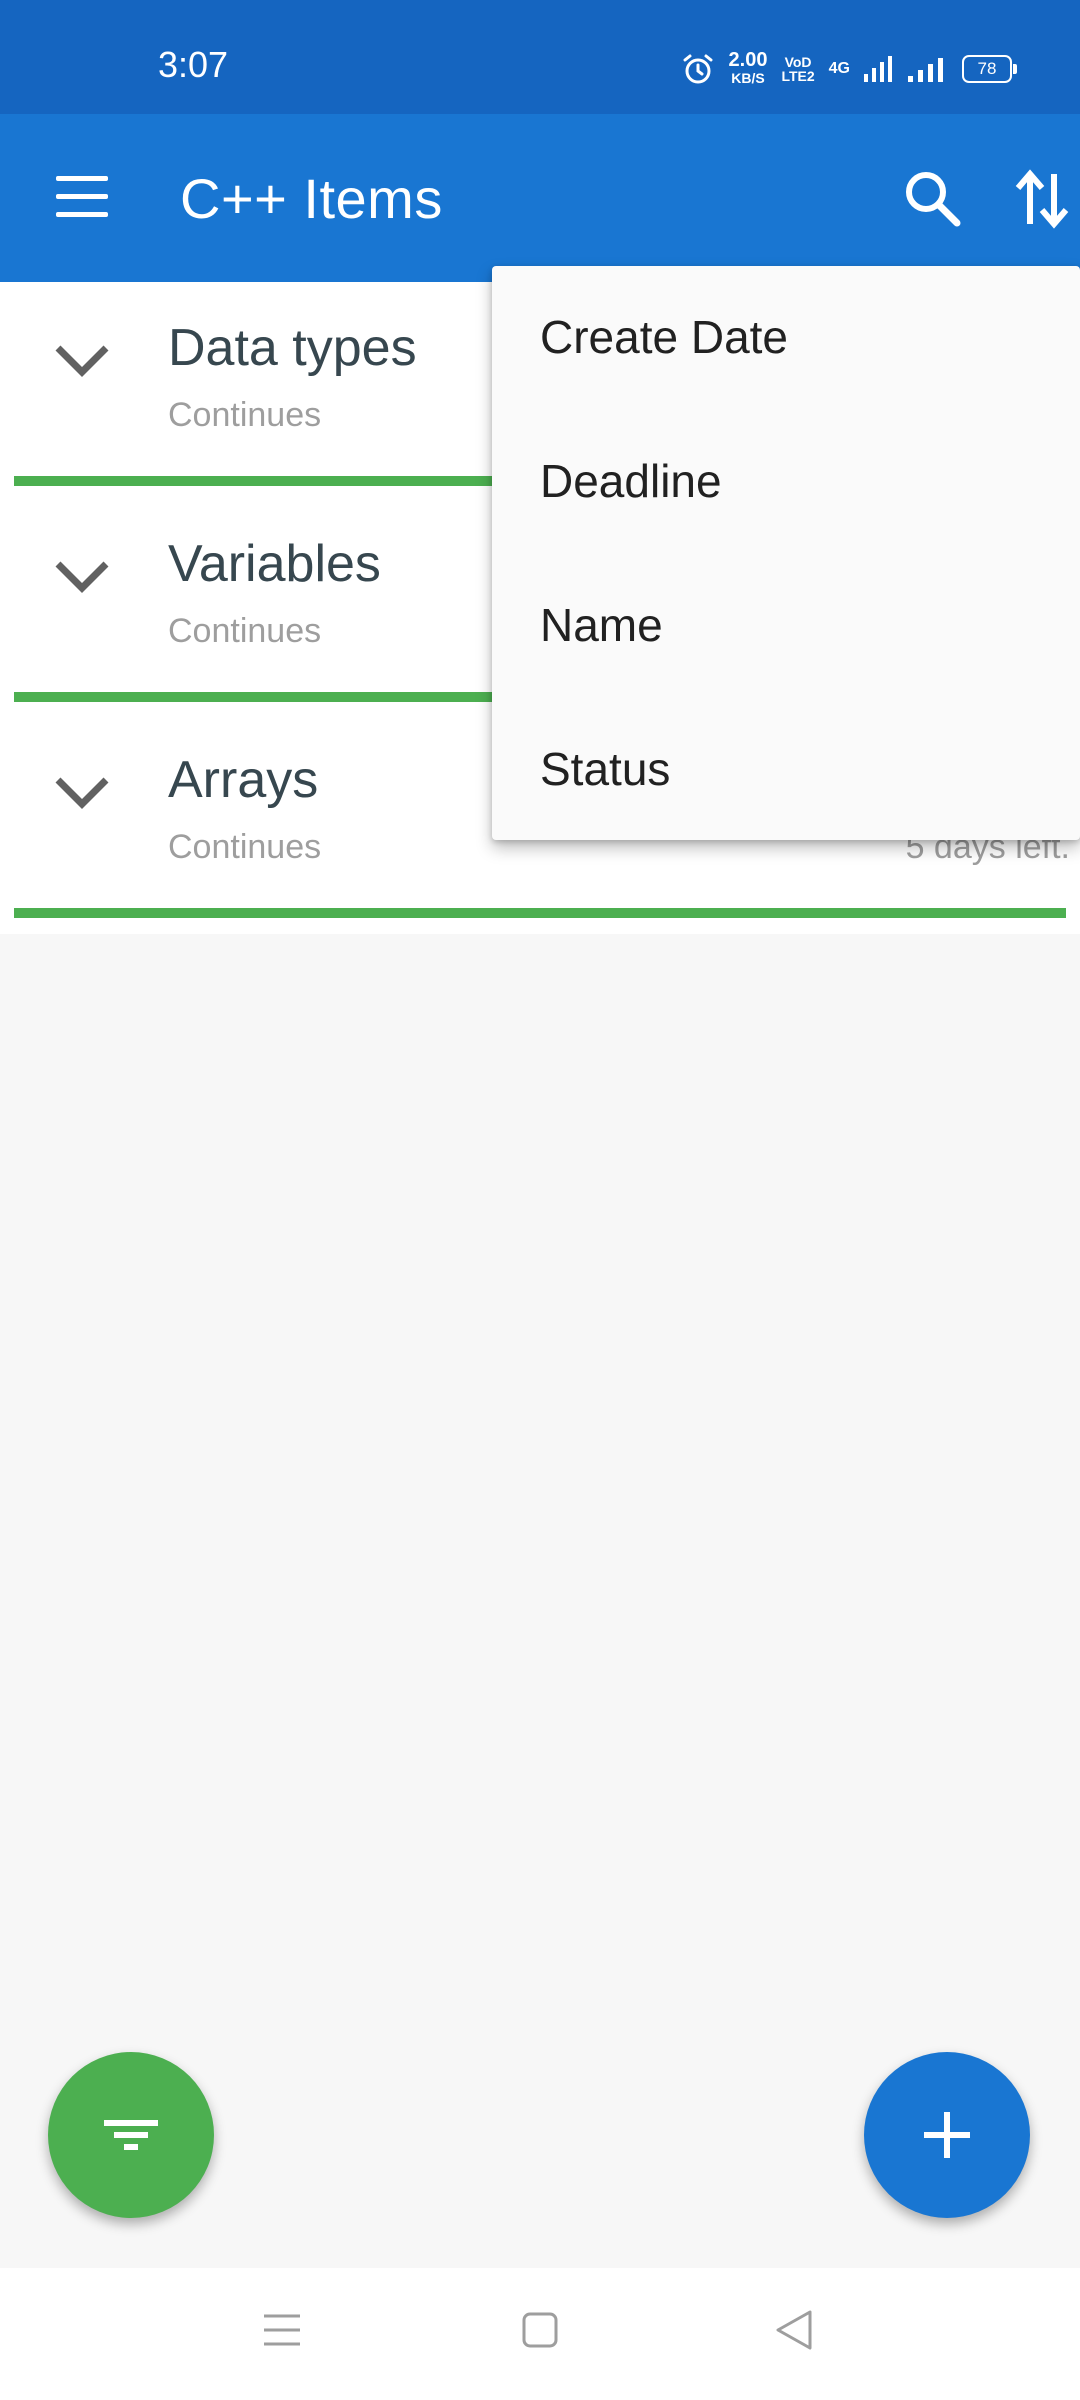 The width and height of the screenshot is (1080, 2400). I want to click on search-icon, so click(932, 198).